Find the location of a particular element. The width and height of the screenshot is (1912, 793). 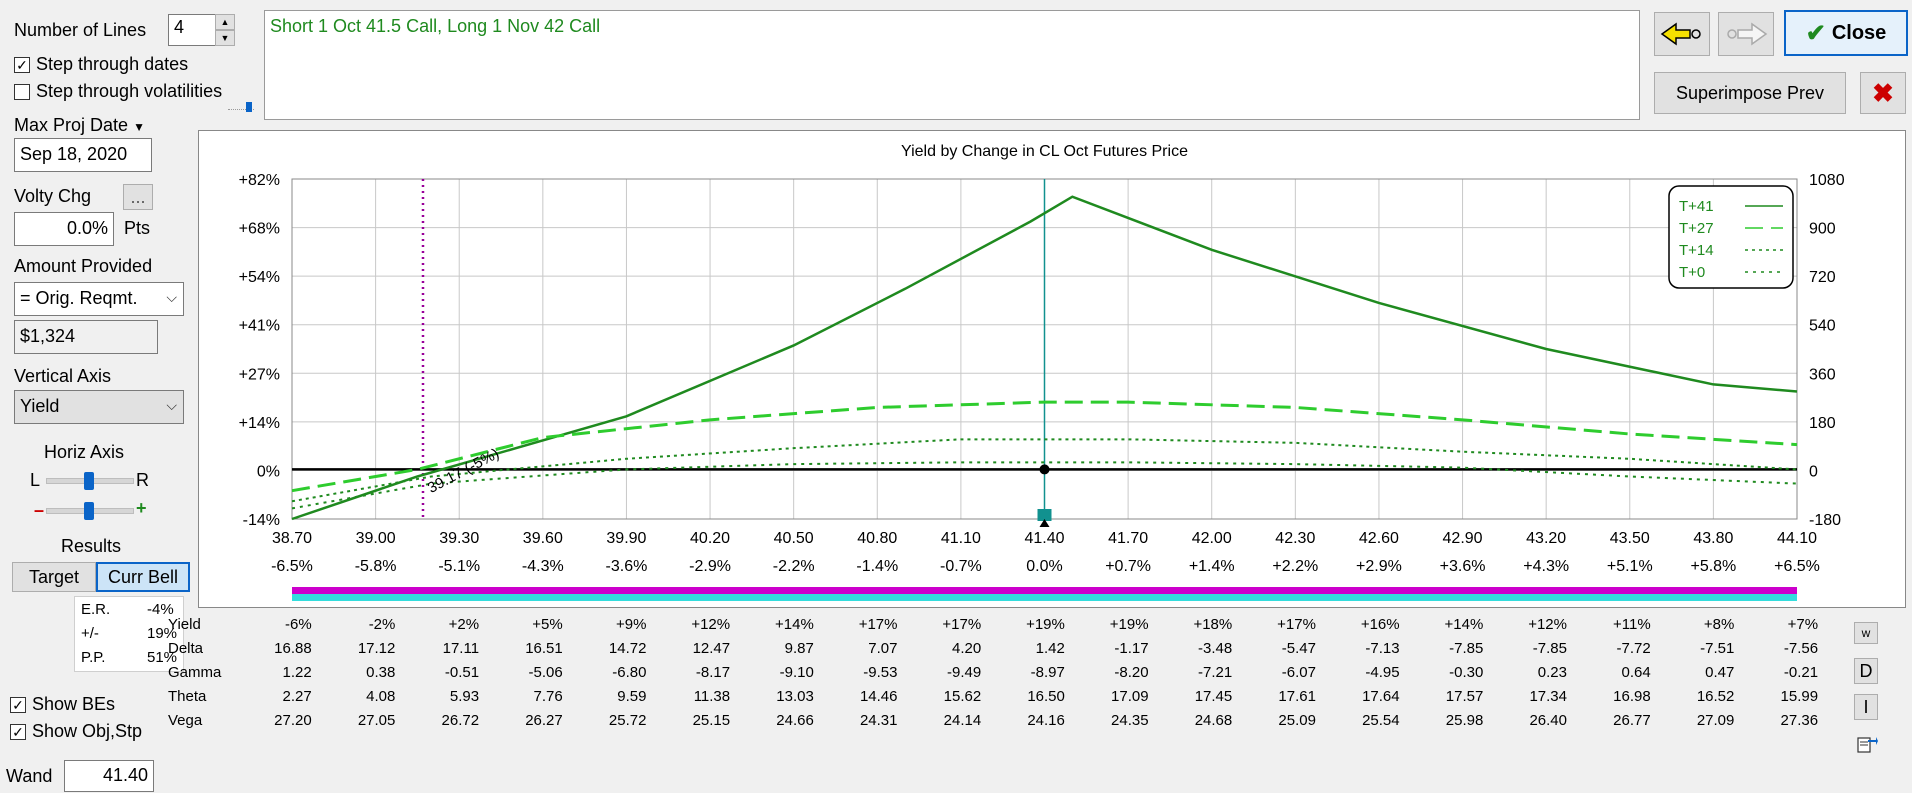

legend-label: T+0 is located at coordinates (1692, 272).